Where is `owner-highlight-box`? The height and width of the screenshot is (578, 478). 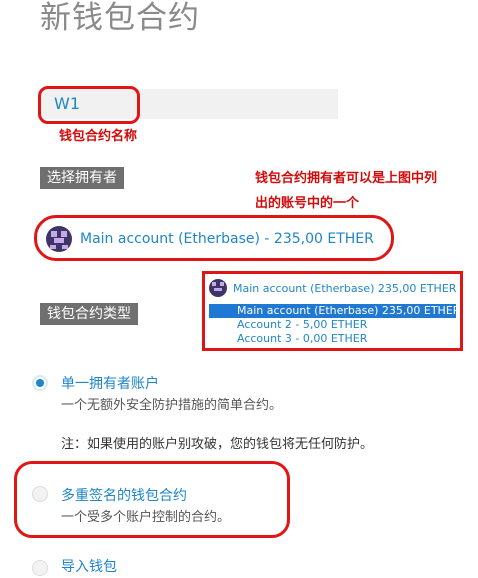
owner-highlight-box is located at coordinates (214, 238).